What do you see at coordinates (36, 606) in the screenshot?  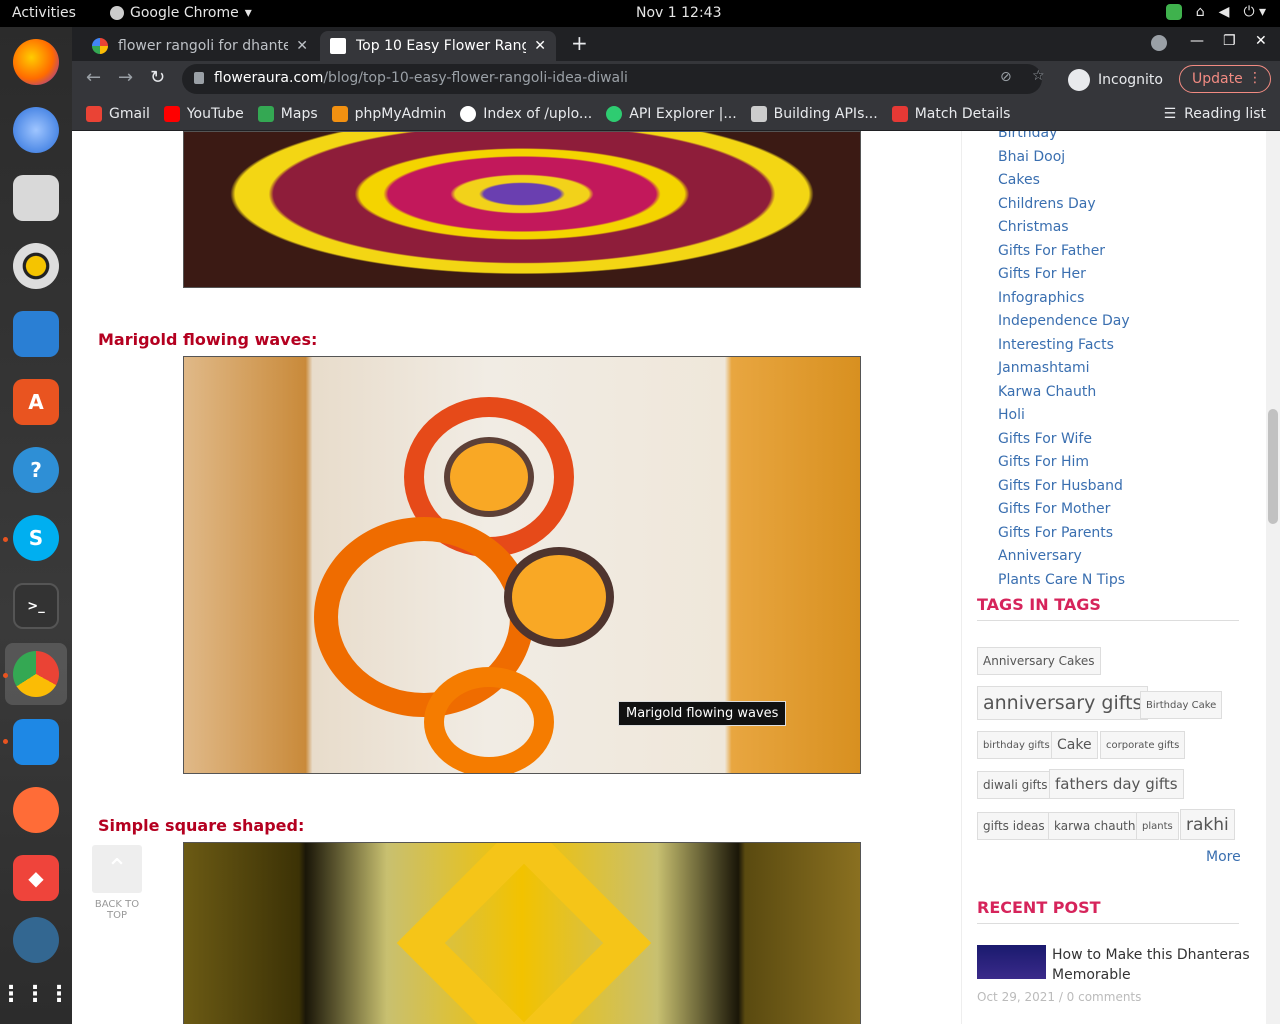 I see `terminal-icon: >_` at bounding box center [36, 606].